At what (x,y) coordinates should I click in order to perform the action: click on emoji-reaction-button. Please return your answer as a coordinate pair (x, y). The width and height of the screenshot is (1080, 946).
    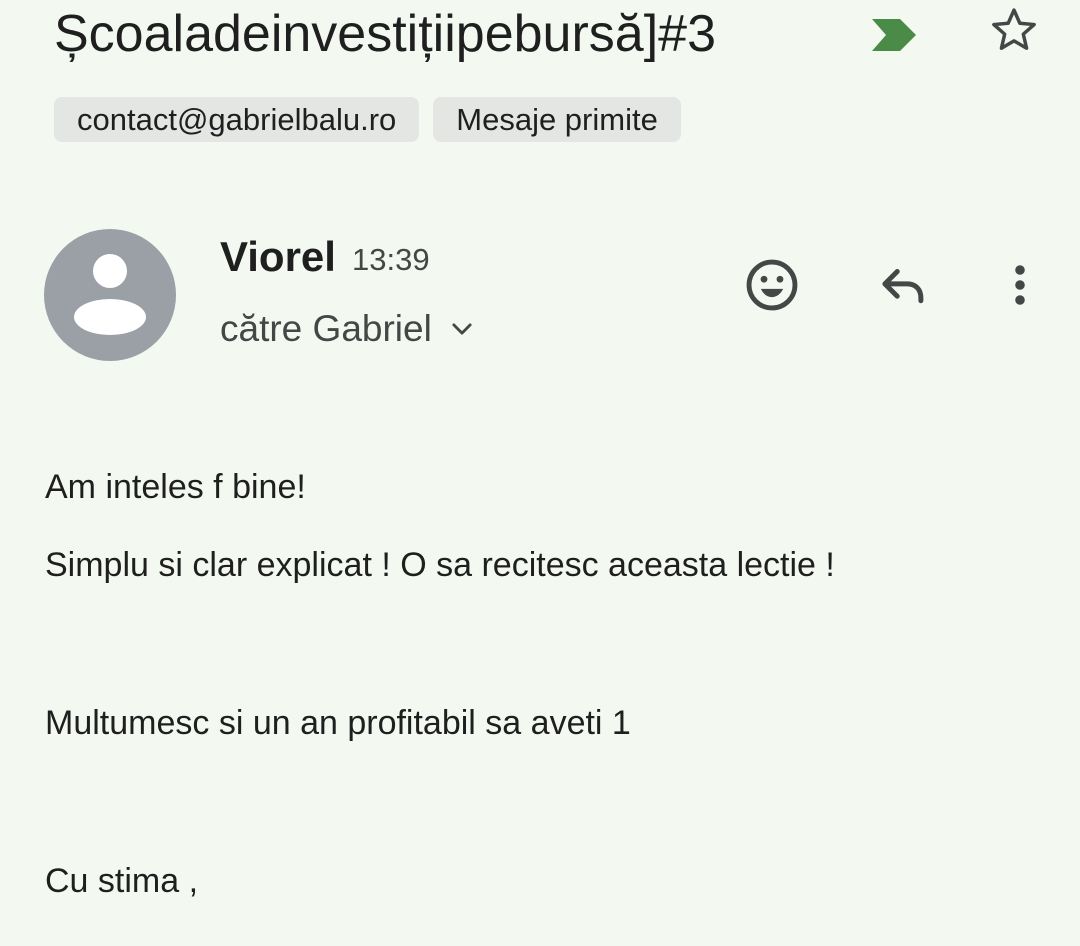
    Looking at the image, I should click on (772, 285).